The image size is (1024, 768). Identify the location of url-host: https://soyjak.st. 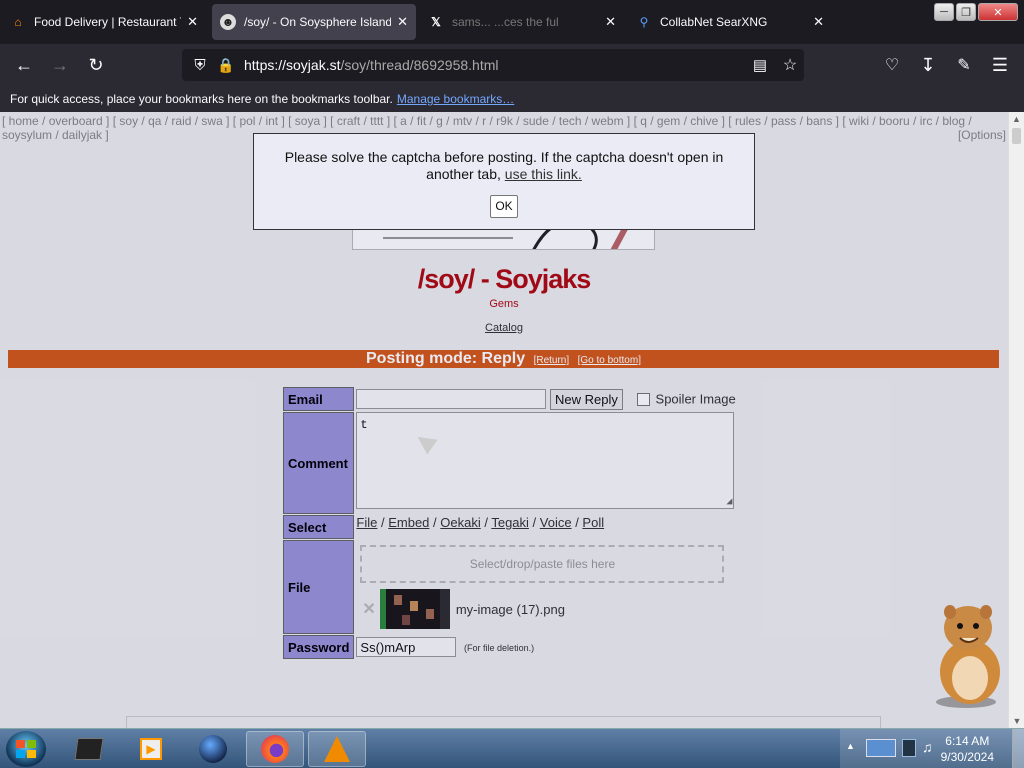
(292, 65).